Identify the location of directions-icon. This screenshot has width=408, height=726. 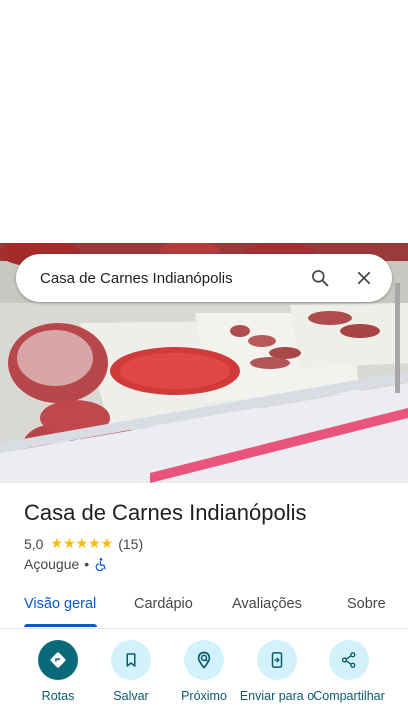
(58, 660).